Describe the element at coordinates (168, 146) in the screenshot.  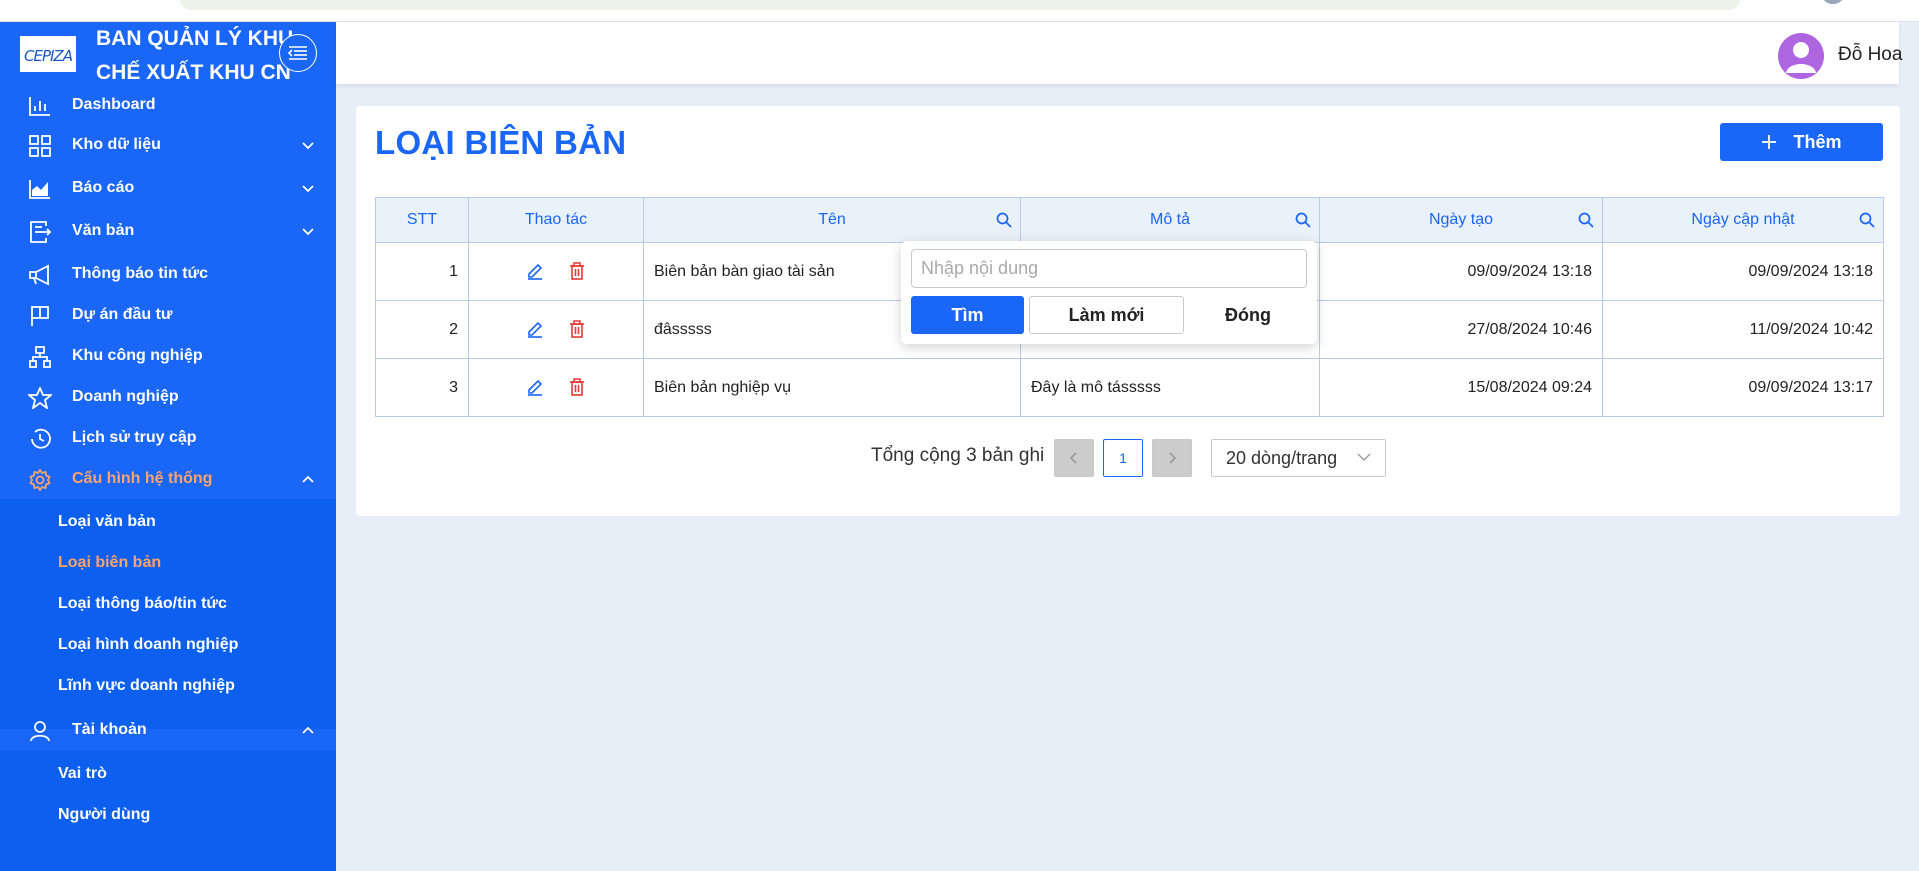
I see `sidebar-item-kho-du-lieu: Kho dữ liệu` at that location.